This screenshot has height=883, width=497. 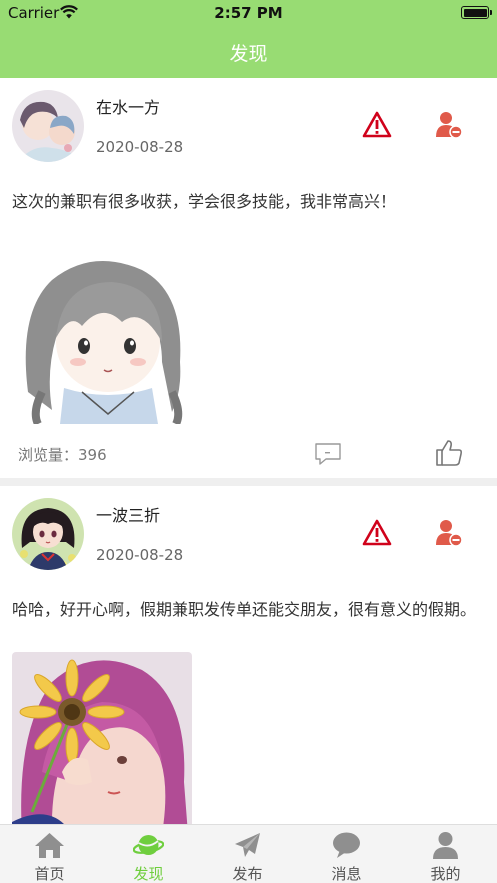 I want to click on tab-bar: 首页 发现 发布 消息 我的, so click(x=248, y=853).